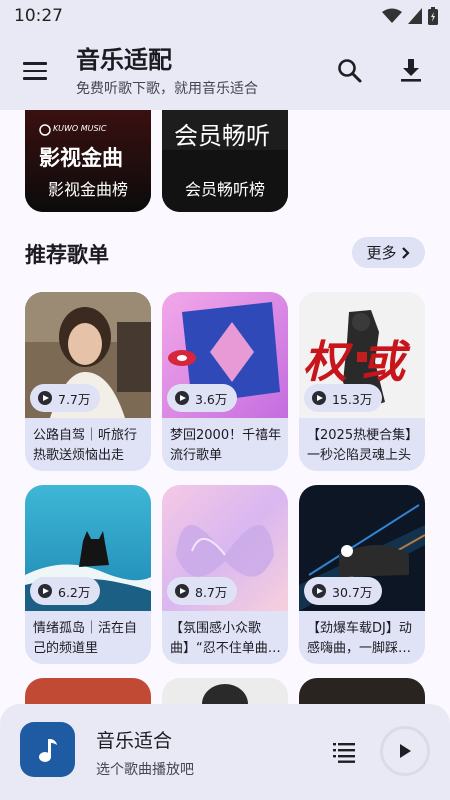  I want to click on menu-button, so click(35, 71).